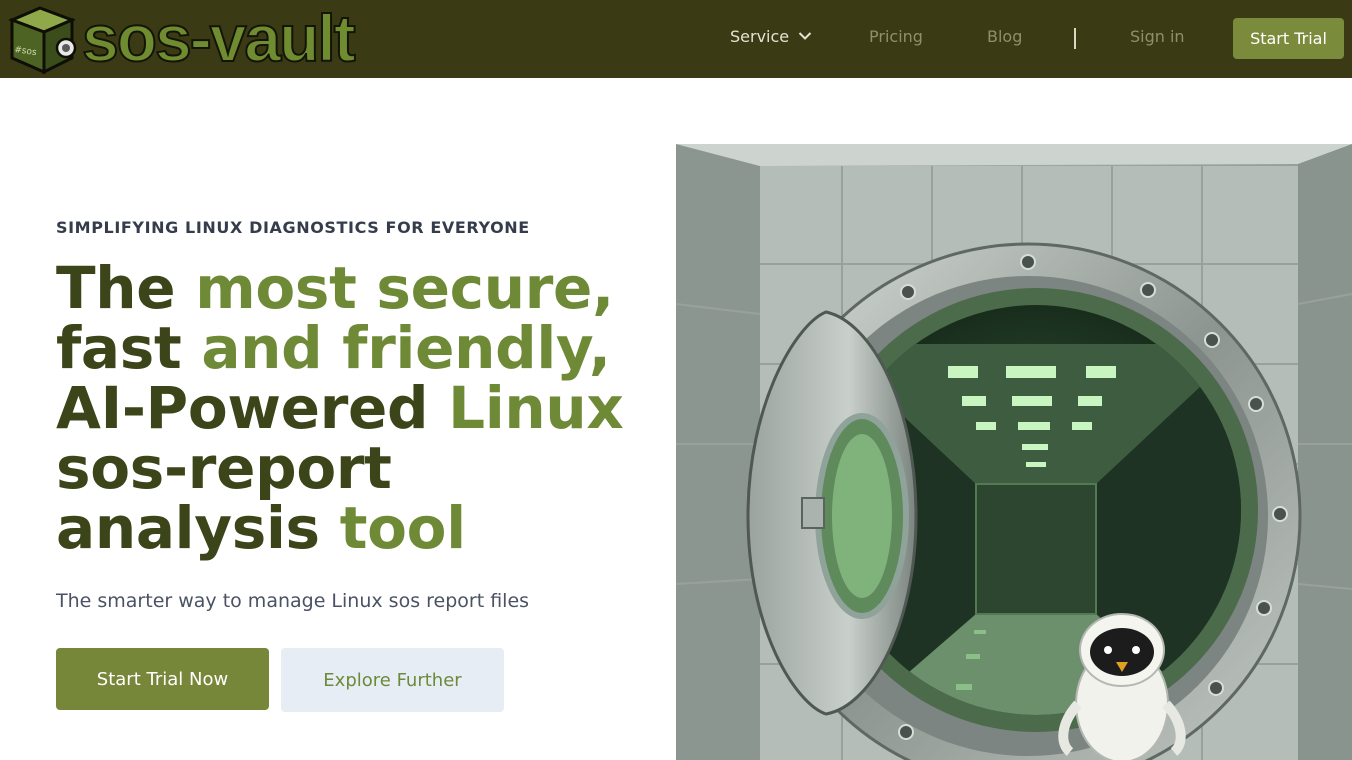 The image size is (1352, 760). What do you see at coordinates (126, 288) in the screenshot?
I see `headline-segment: The` at bounding box center [126, 288].